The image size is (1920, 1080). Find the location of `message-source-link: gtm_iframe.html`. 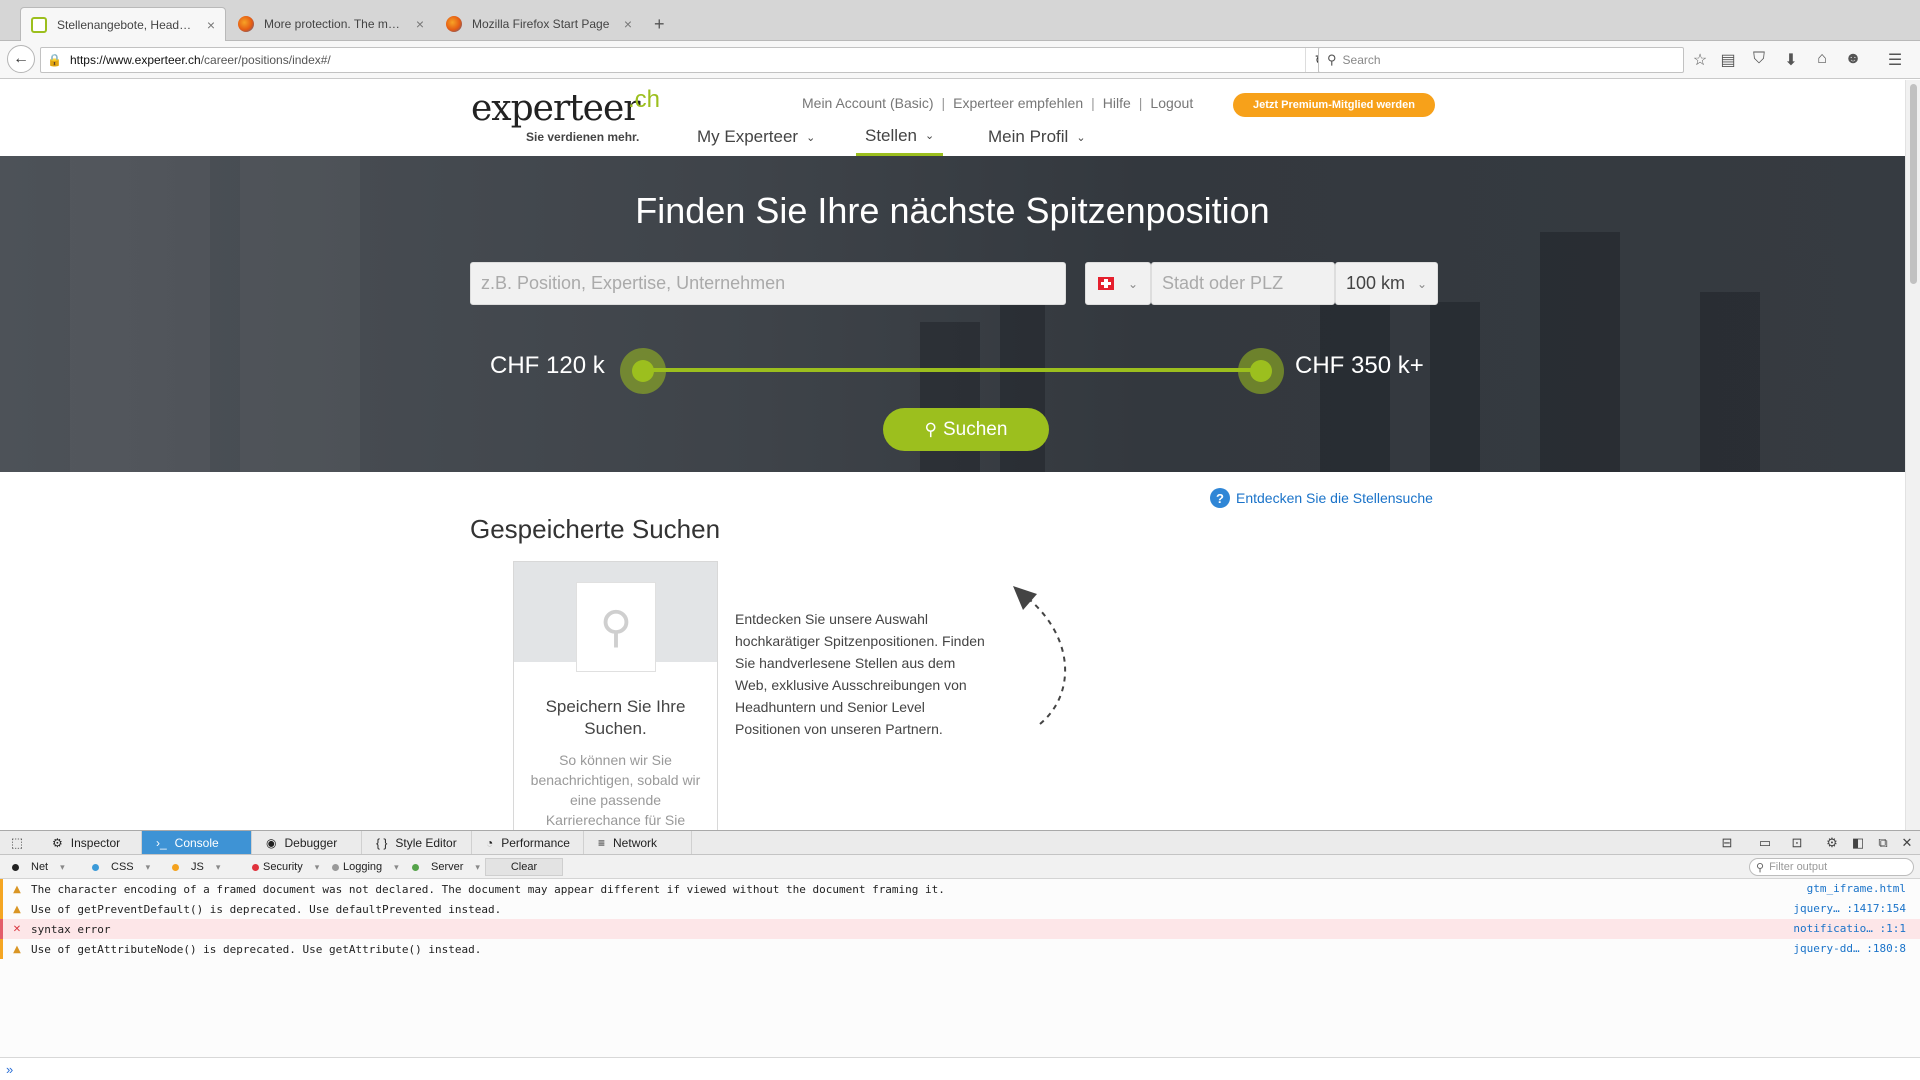

message-source-link: gtm_iframe.html is located at coordinates (1856, 888).